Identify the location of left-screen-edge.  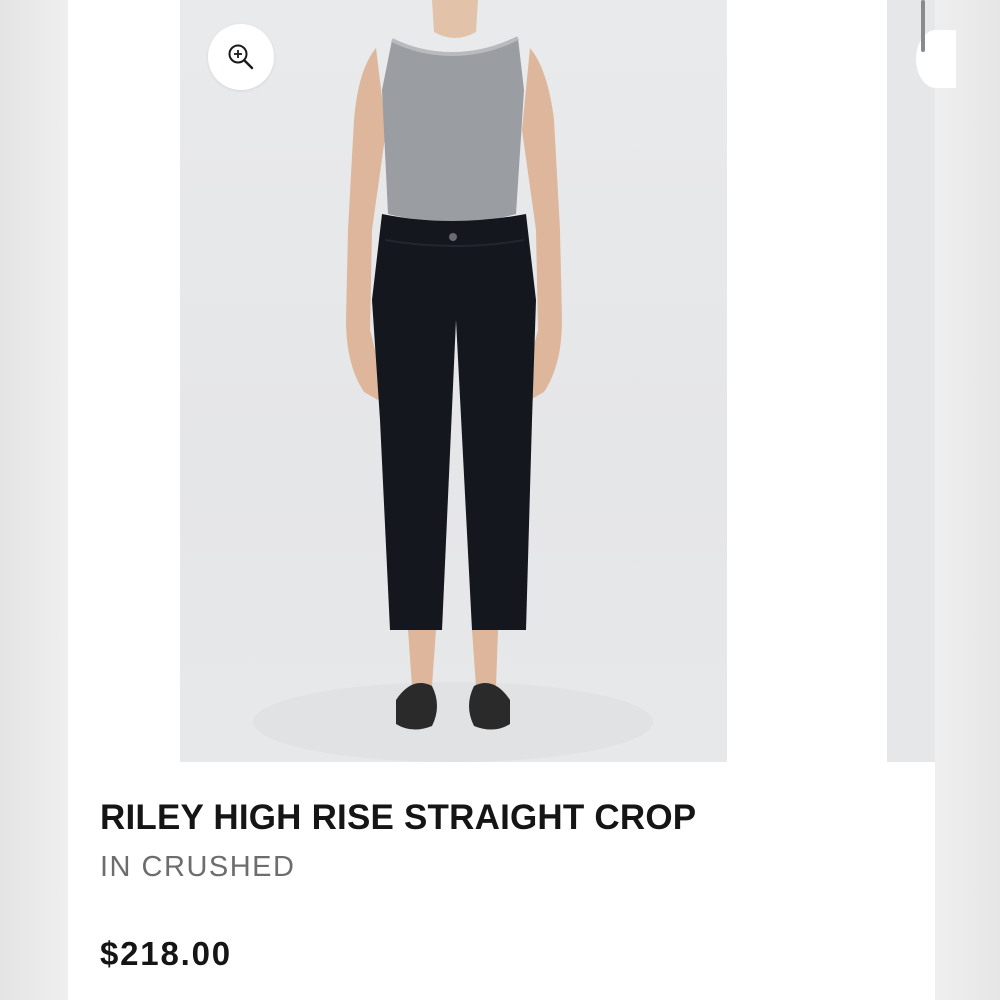
(34, 500).